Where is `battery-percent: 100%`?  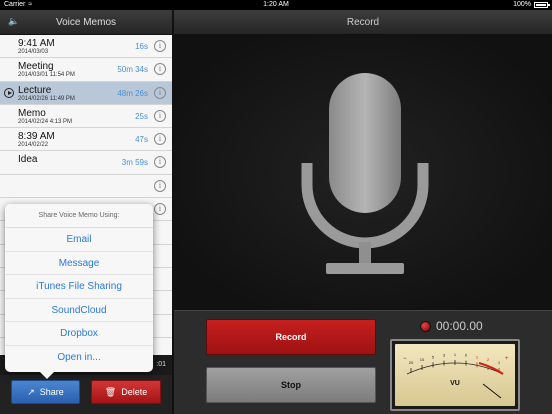 battery-percent: 100% is located at coordinates (522, 4).